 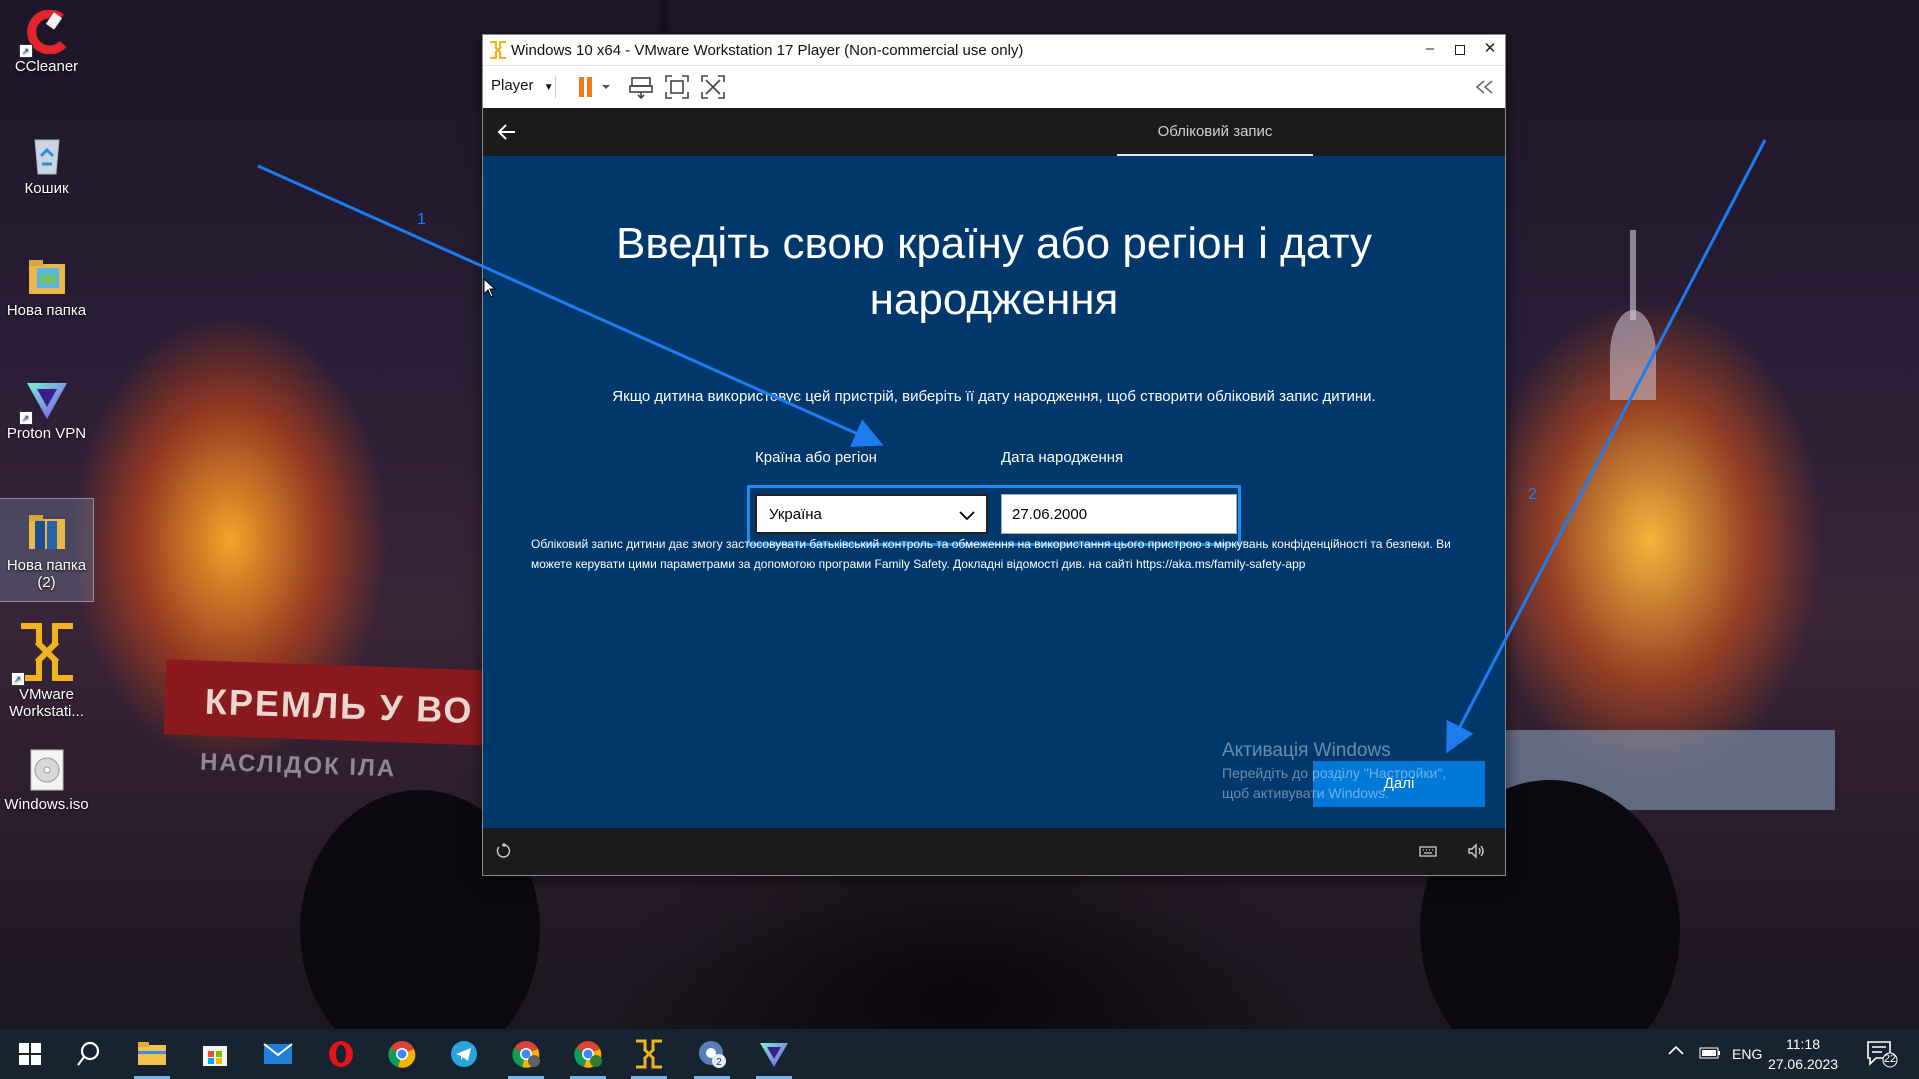 I want to click on desktop-icon-recycle-bin: Кошик, so click(x=46, y=167).